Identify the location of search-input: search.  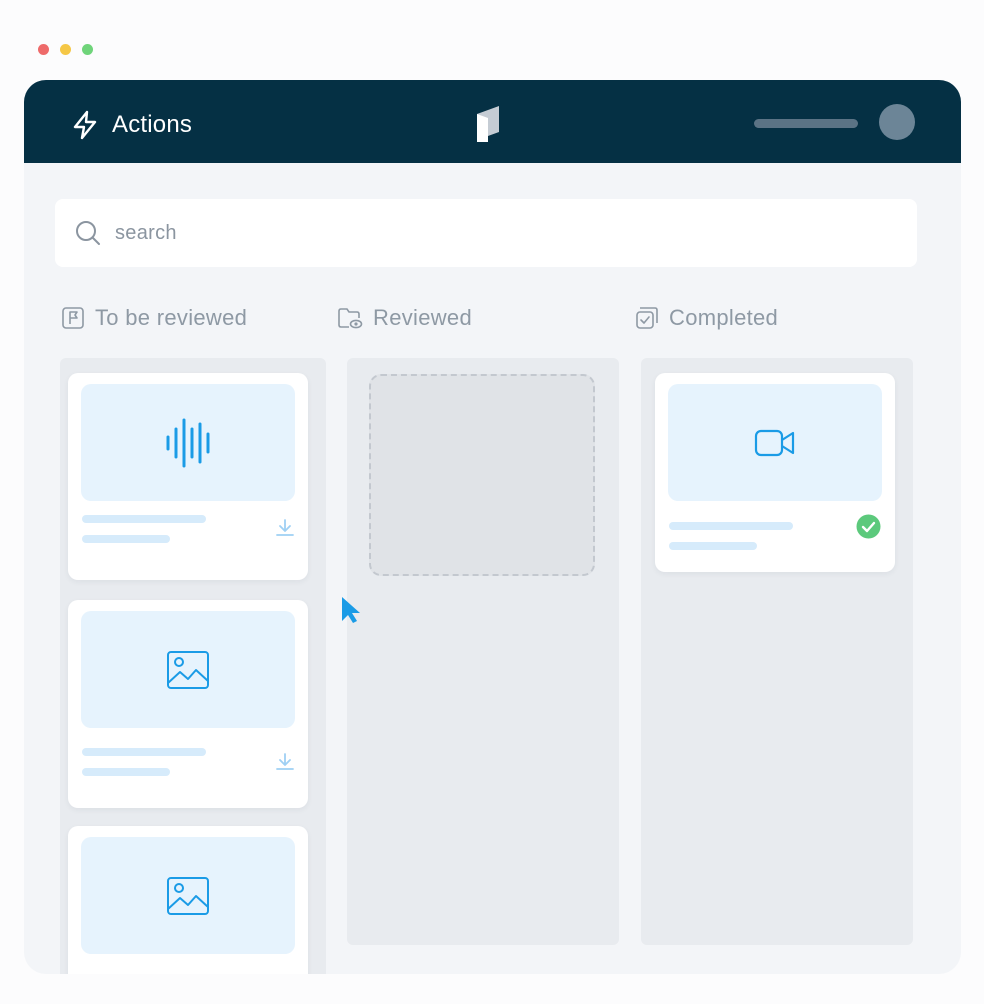
(146, 233).